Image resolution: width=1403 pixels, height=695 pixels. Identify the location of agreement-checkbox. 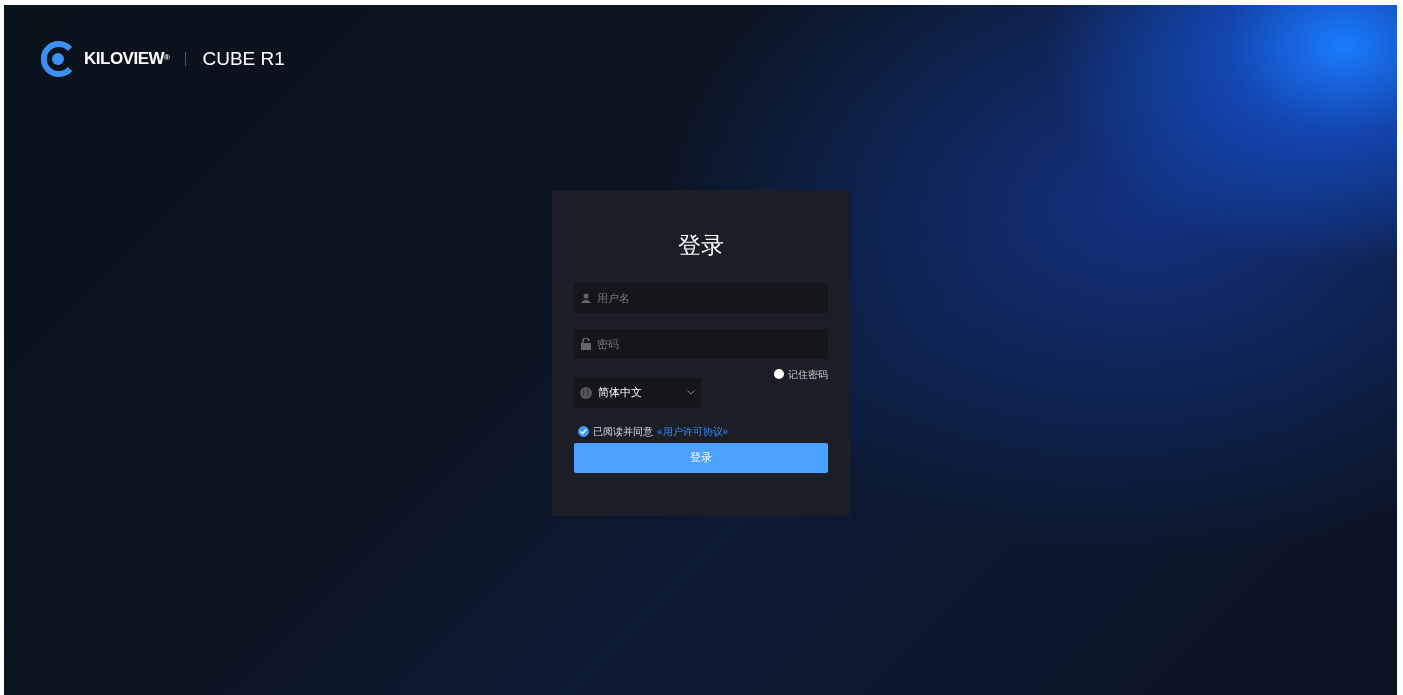
(583, 431).